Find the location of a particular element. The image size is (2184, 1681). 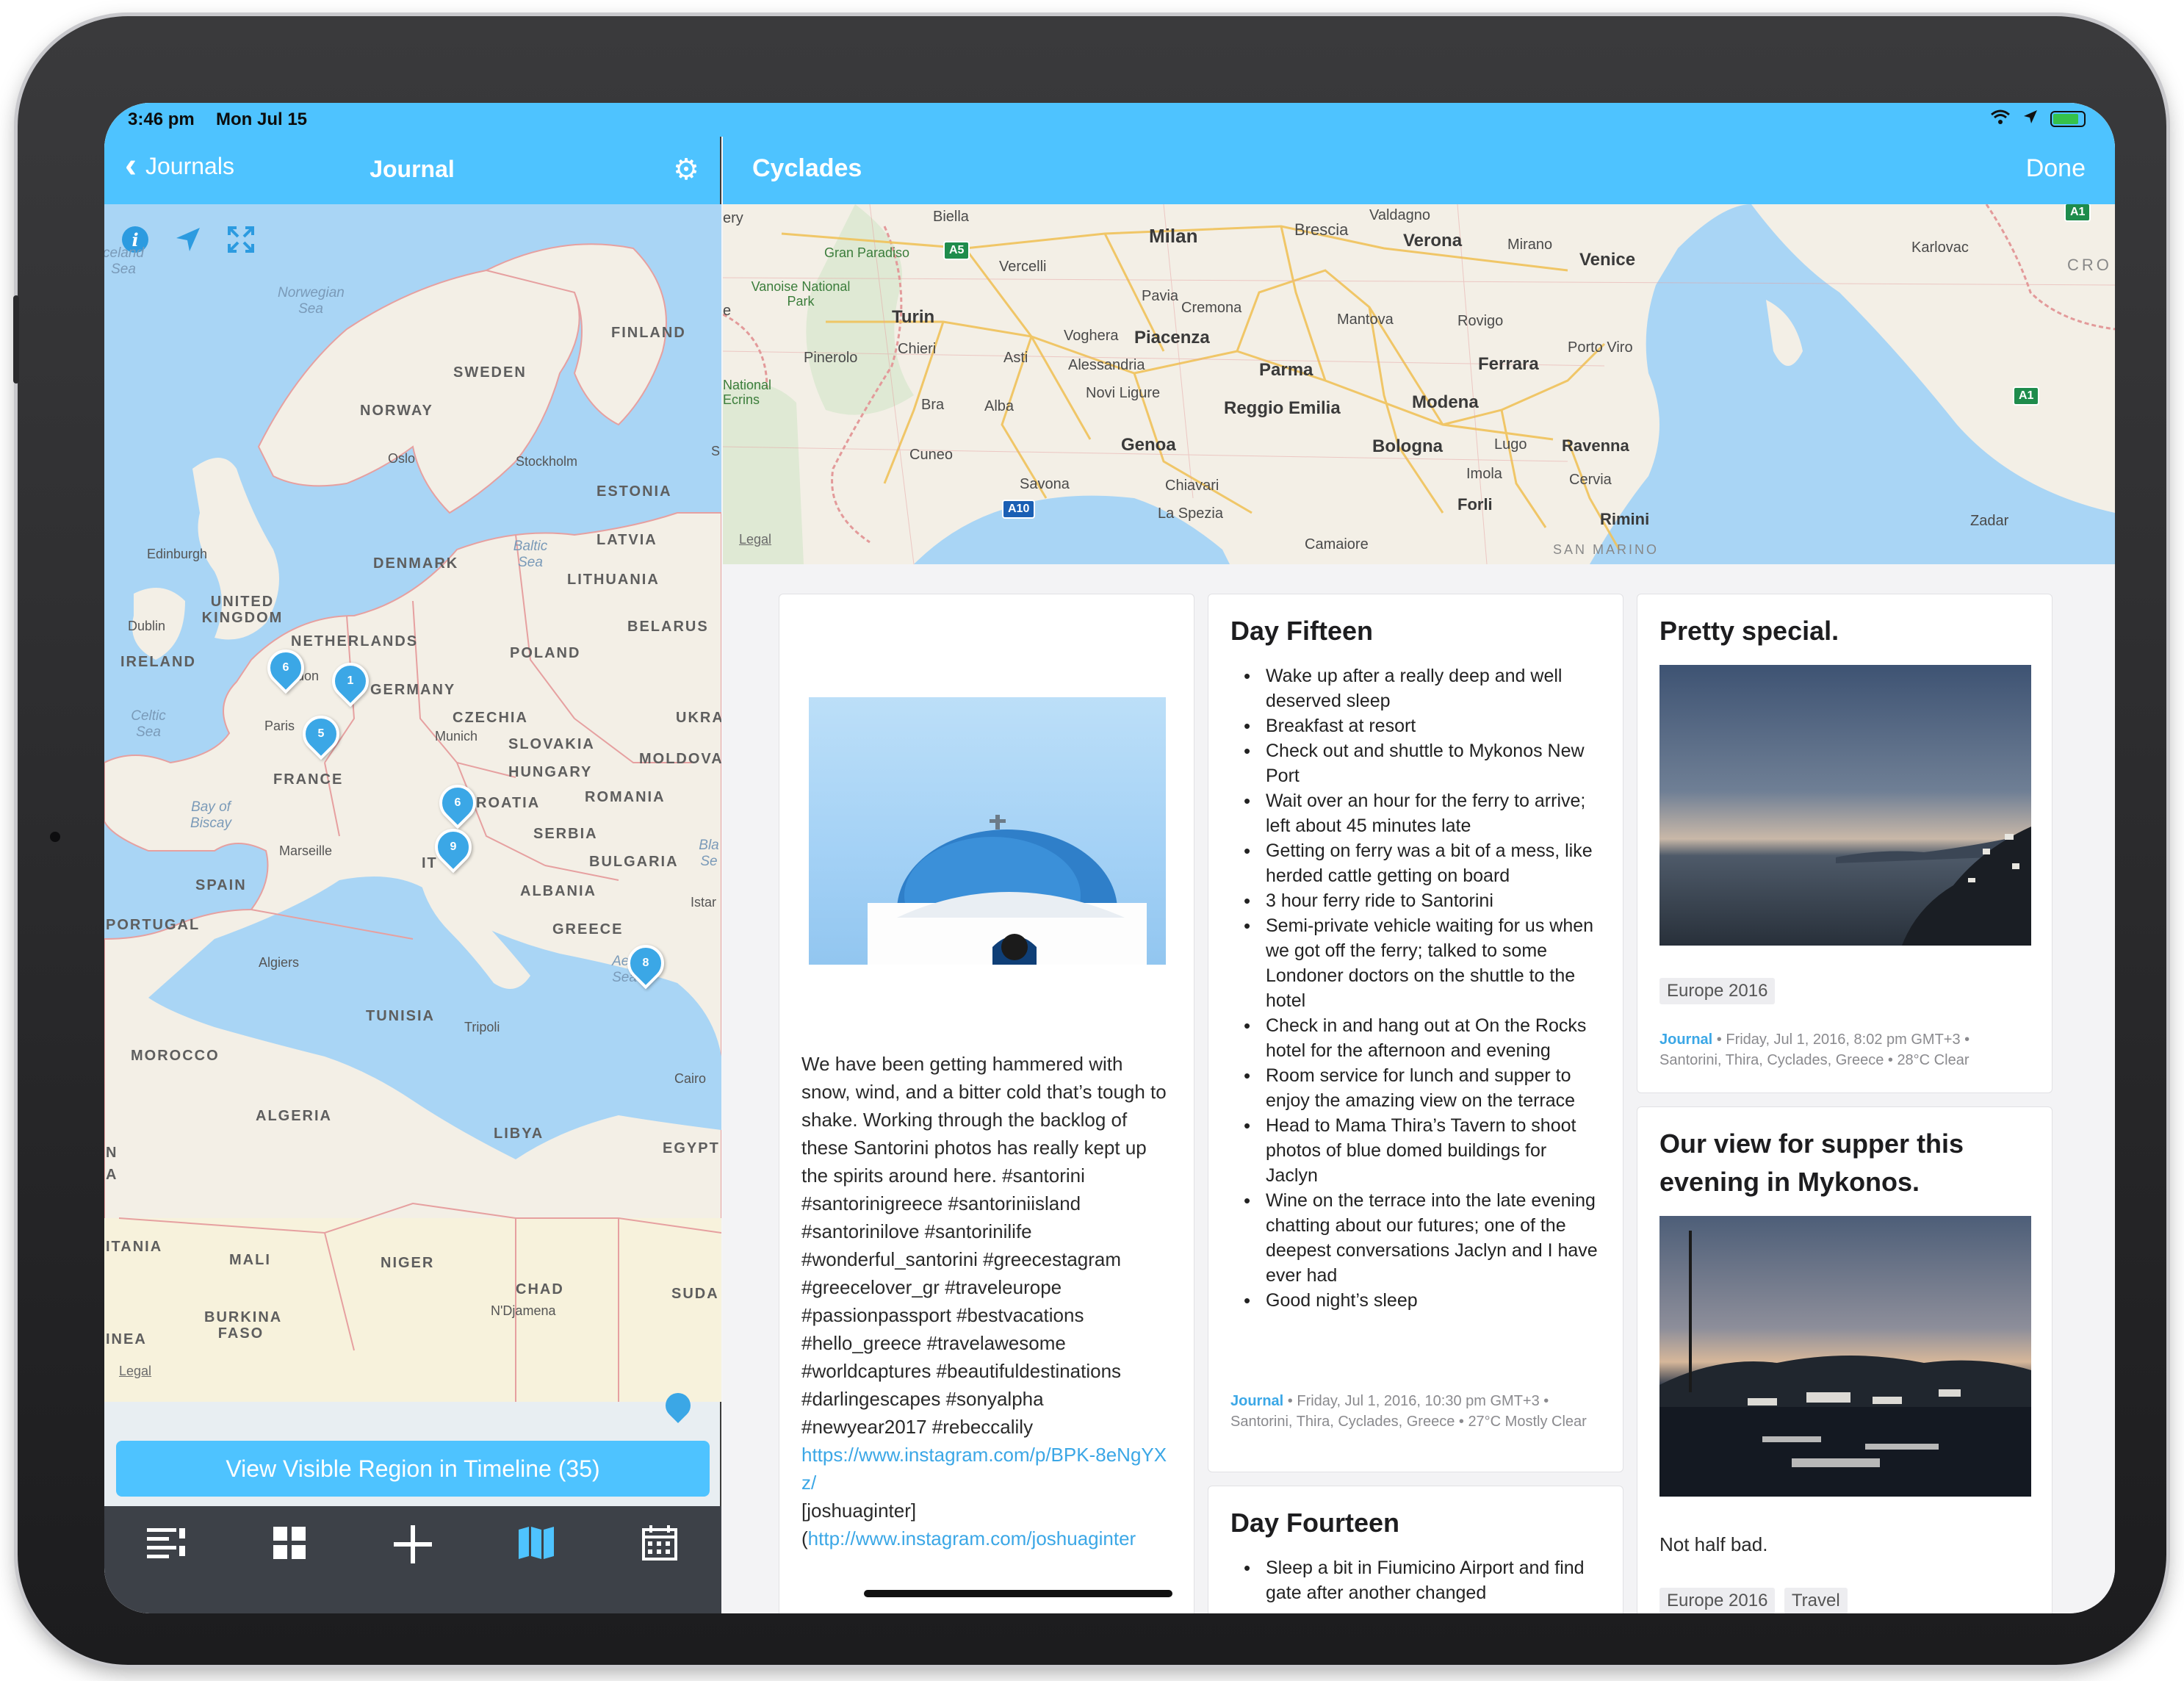

list-item: 3 hour ferry ride to Santorini is located at coordinates (1414, 900).